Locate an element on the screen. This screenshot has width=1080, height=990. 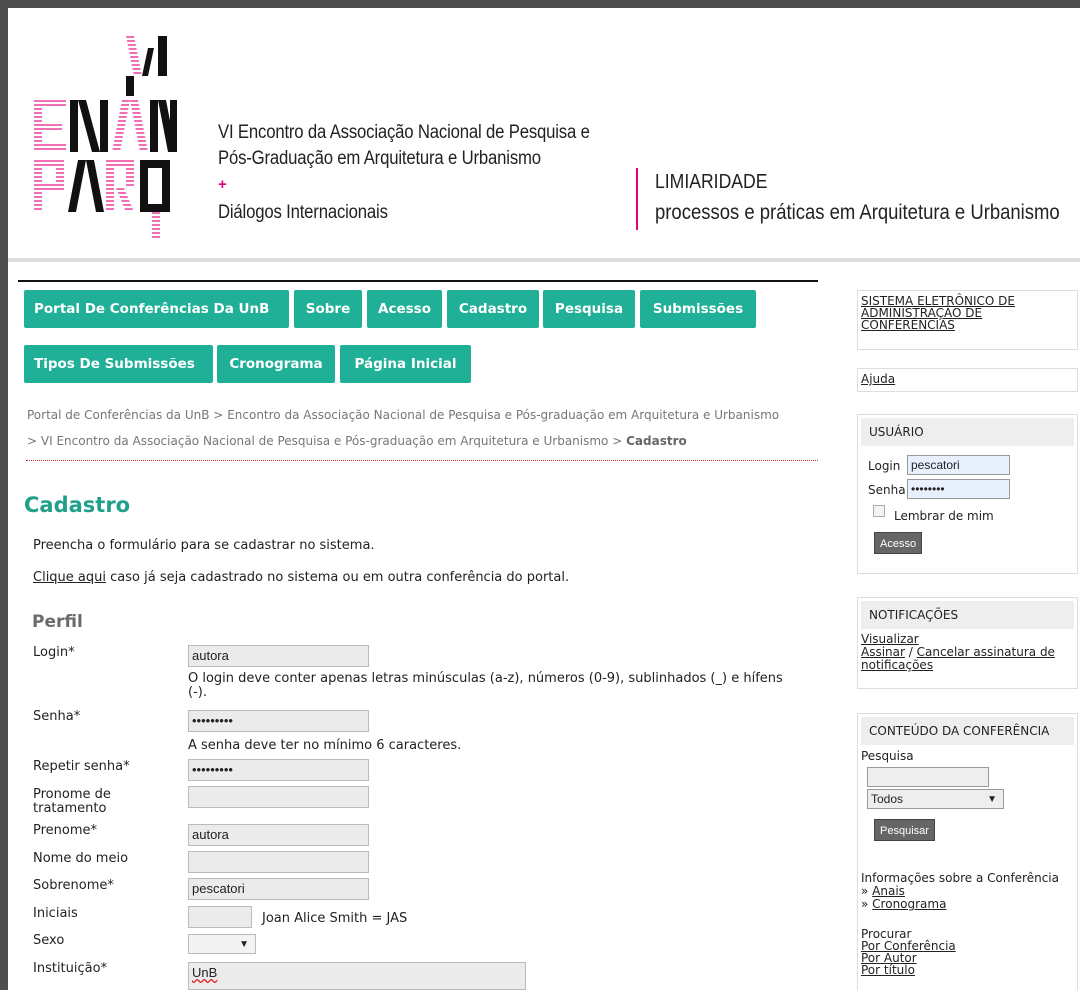
instituicao-value: UnB is located at coordinates (205, 972).